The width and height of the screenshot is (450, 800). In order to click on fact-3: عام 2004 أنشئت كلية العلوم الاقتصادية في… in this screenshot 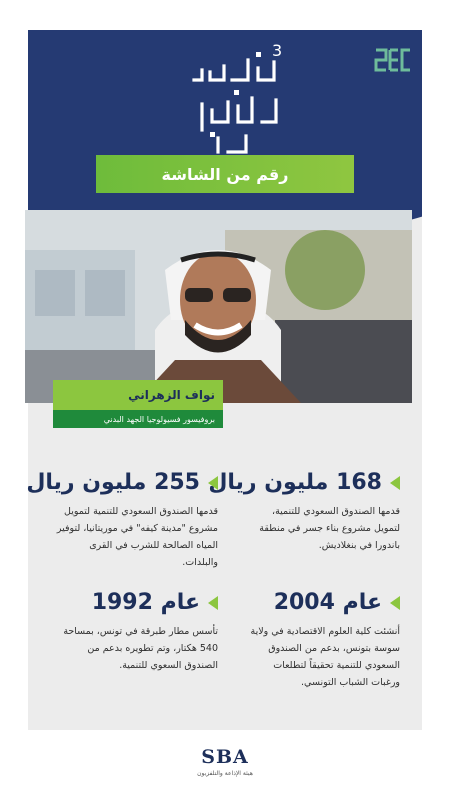, I will do `click(325, 640)`.